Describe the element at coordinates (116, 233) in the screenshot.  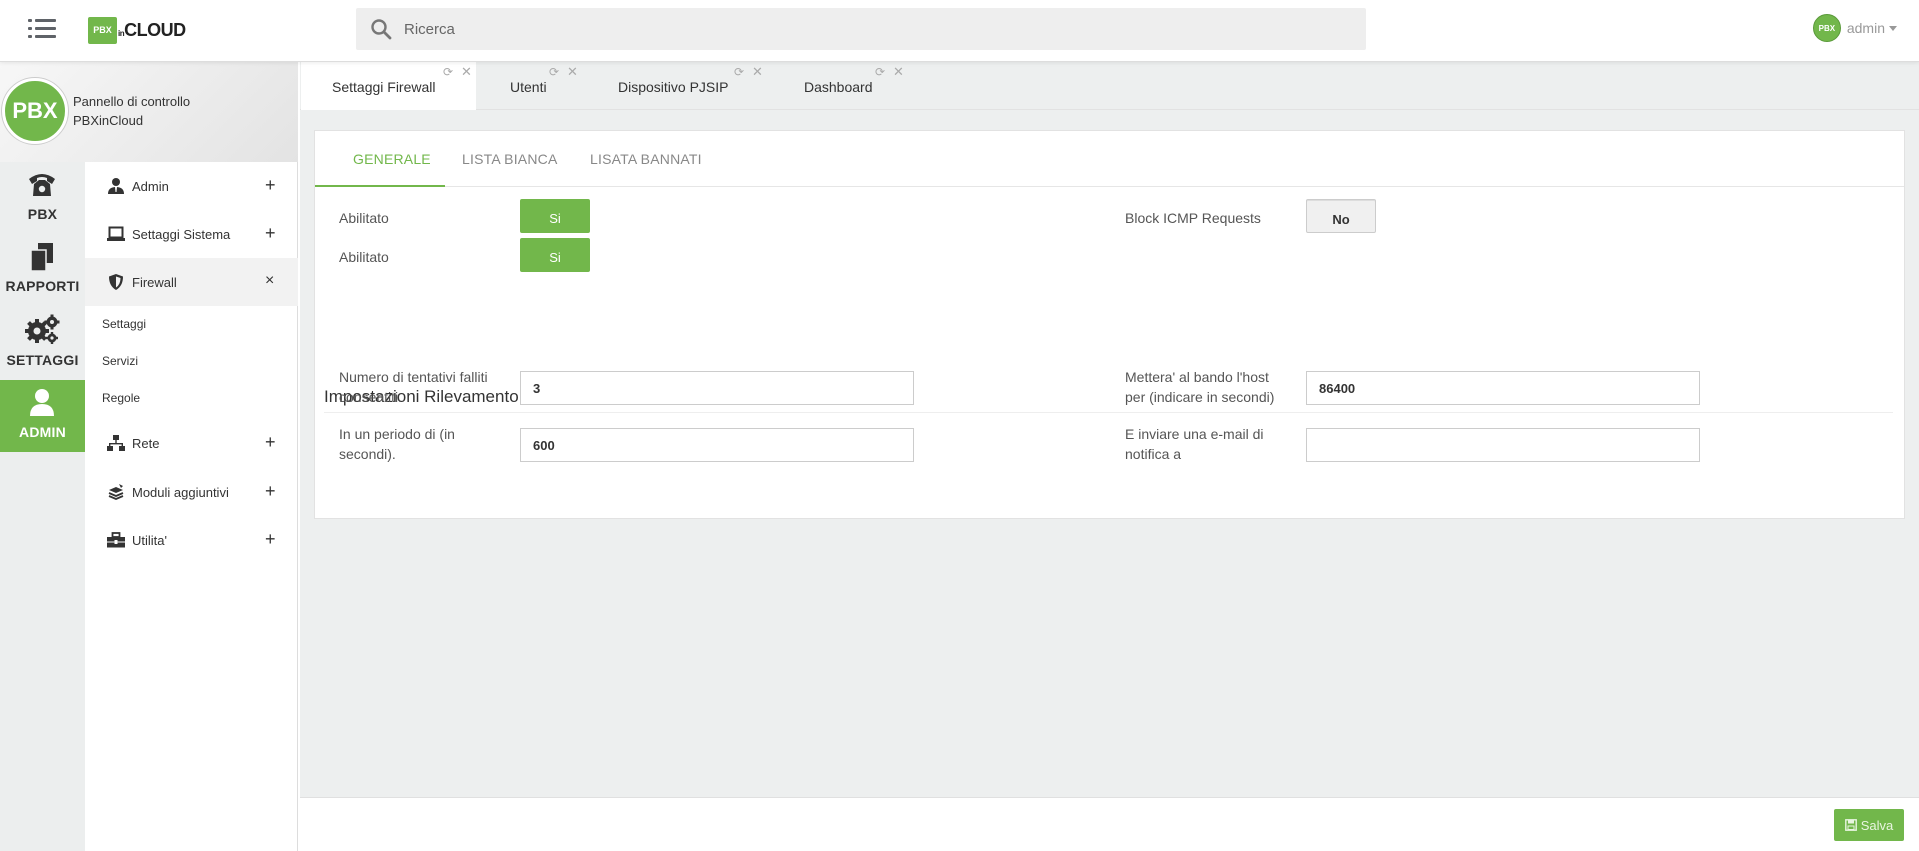
I see `laptop-icon` at that location.